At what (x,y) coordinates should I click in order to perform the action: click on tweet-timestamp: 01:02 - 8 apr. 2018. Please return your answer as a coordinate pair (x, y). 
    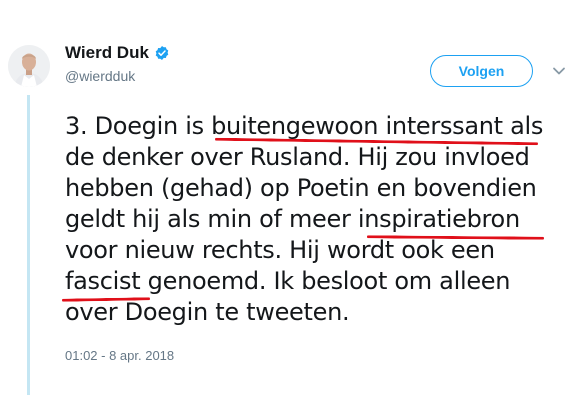
    Looking at the image, I should click on (119, 355).